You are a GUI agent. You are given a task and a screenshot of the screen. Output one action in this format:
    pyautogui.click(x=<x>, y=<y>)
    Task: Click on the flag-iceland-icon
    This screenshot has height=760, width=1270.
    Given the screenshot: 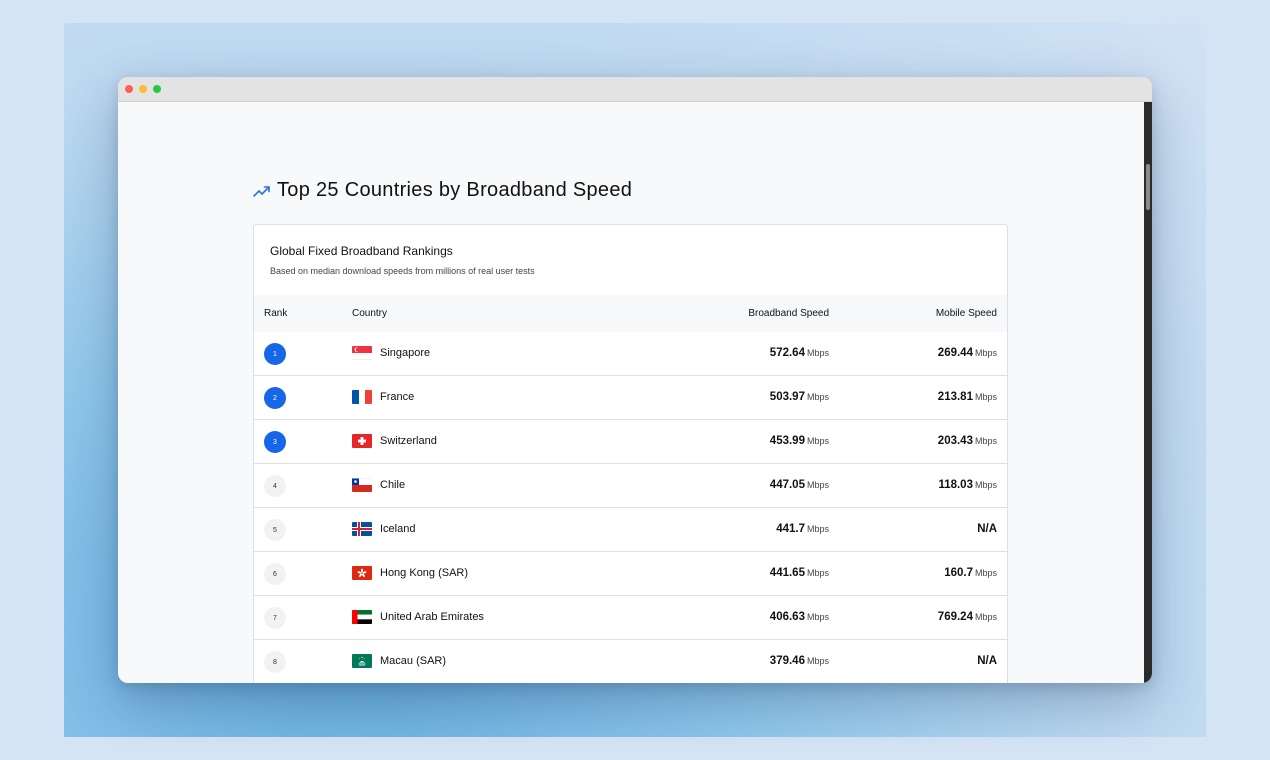 What is the action you would take?
    pyautogui.click(x=362, y=529)
    